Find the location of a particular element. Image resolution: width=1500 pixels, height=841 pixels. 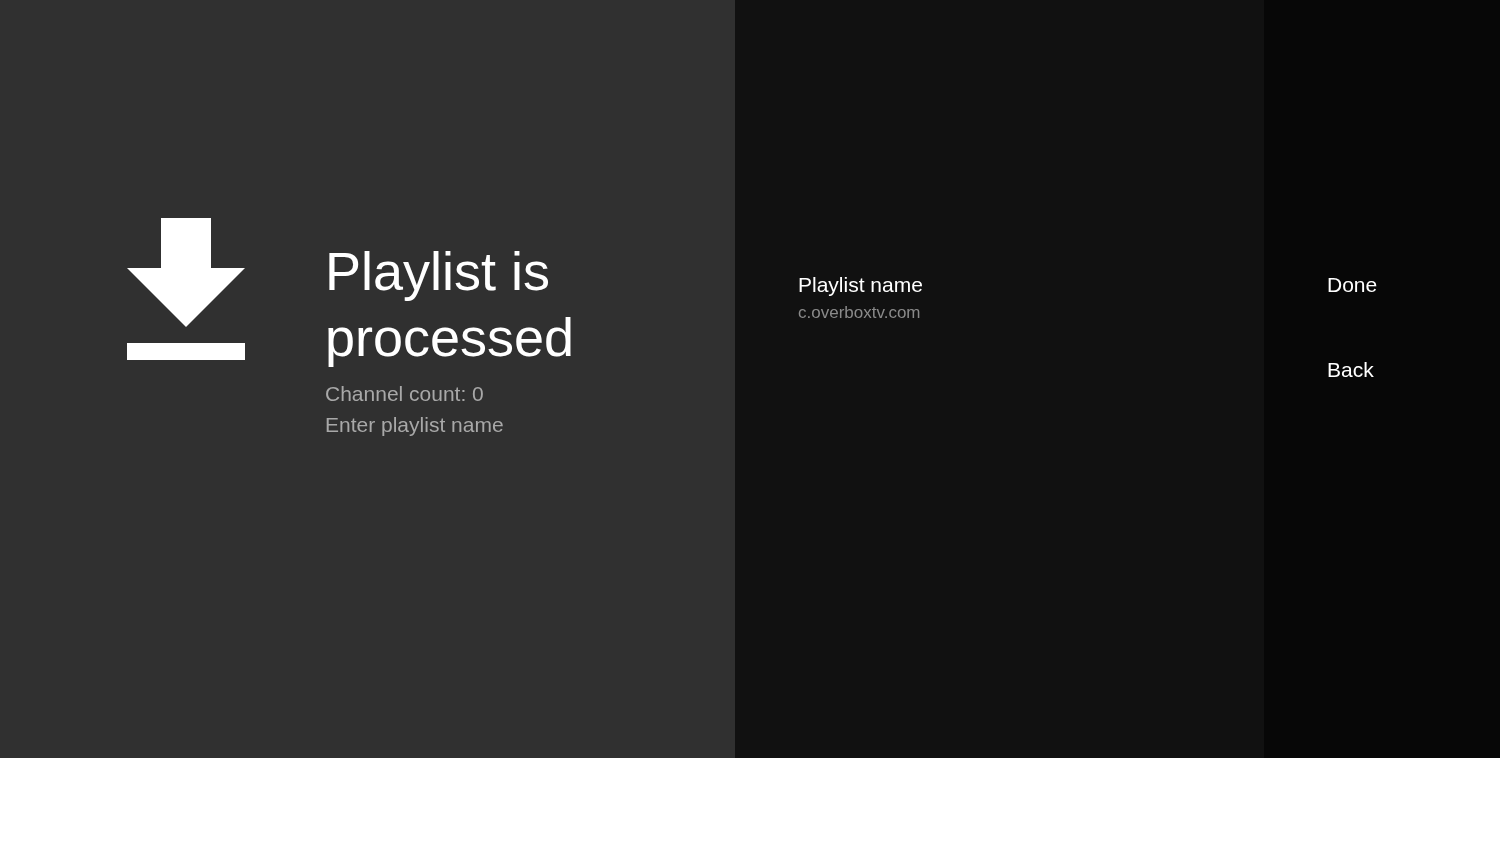

guidance-title: Playlist is processed is located at coordinates (450, 304).